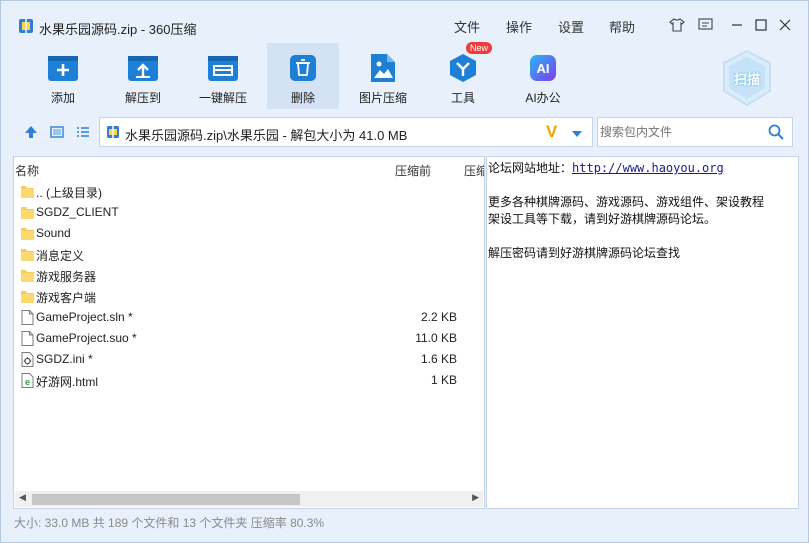 The width and height of the screenshot is (809, 543). I want to click on search-icon, so click(776, 133).